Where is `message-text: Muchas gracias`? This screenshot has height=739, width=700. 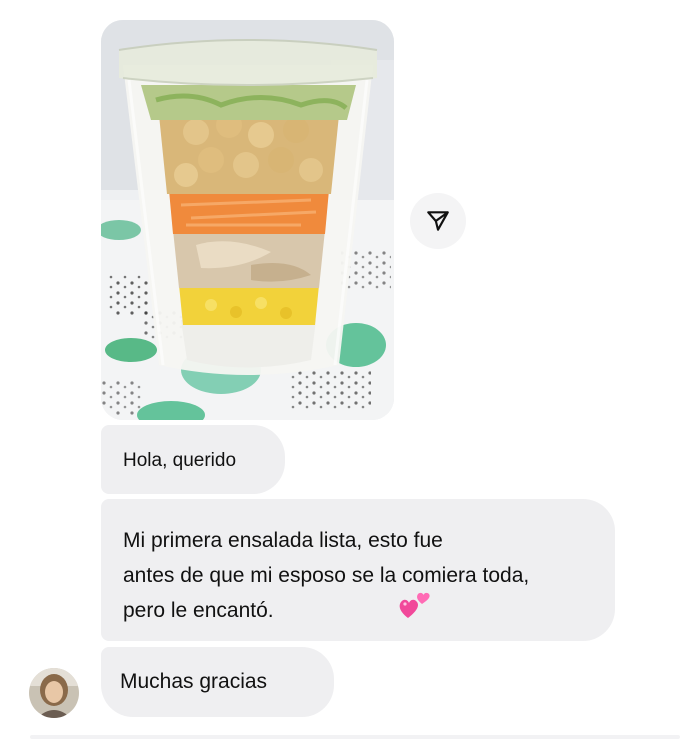
message-text: Muchas gracias is located at coordinates (194, 681).